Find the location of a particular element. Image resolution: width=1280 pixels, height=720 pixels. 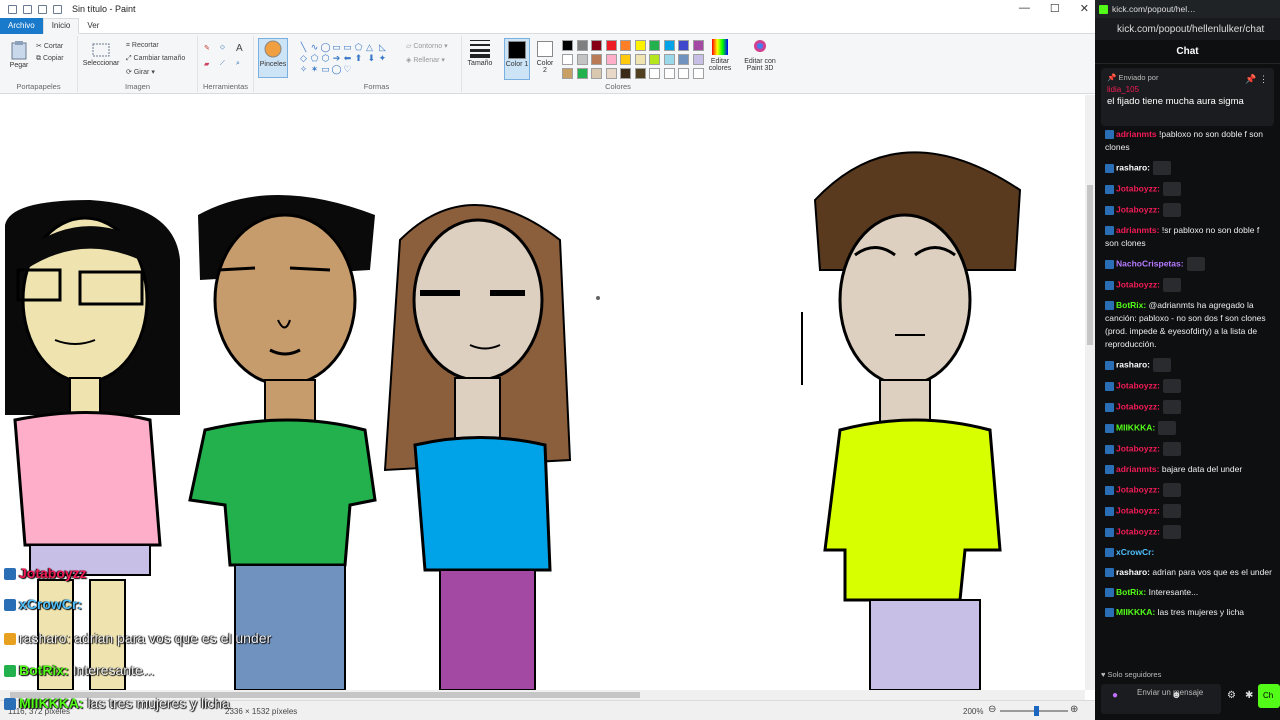

tab-inicio: Inicio is located at coordinates (61, 25).